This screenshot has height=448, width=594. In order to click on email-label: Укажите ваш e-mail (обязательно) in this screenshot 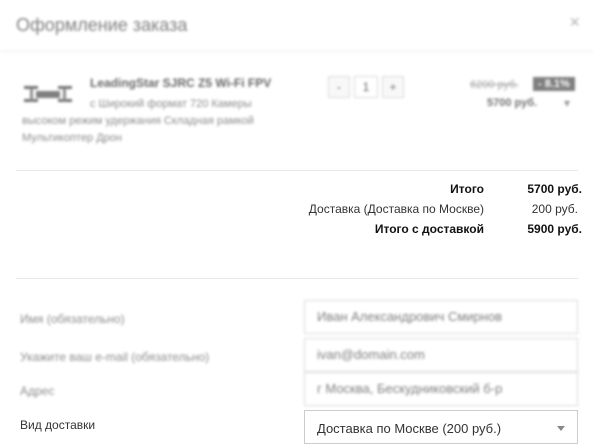, I will do `click(115, 357)`.